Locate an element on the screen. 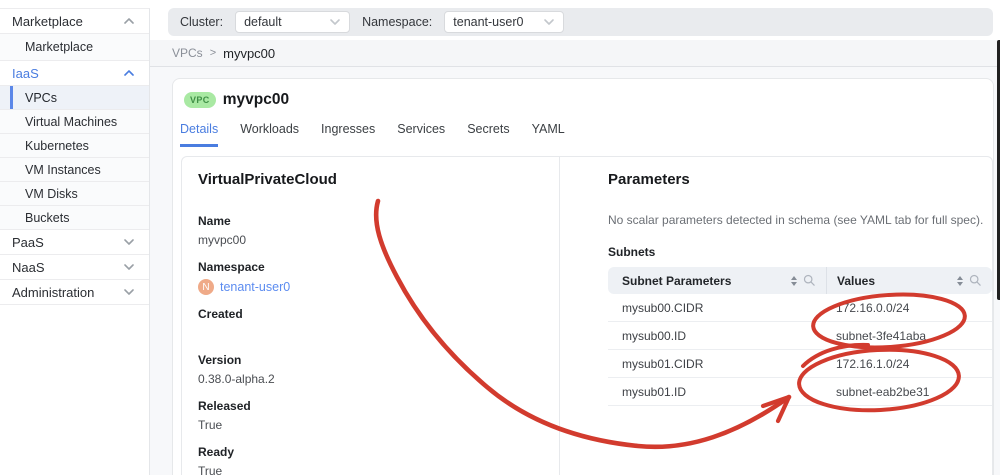 This screenshot has width=1000, height=475. namespace-link: tenant-user0 is located at coordinates (255, 287).